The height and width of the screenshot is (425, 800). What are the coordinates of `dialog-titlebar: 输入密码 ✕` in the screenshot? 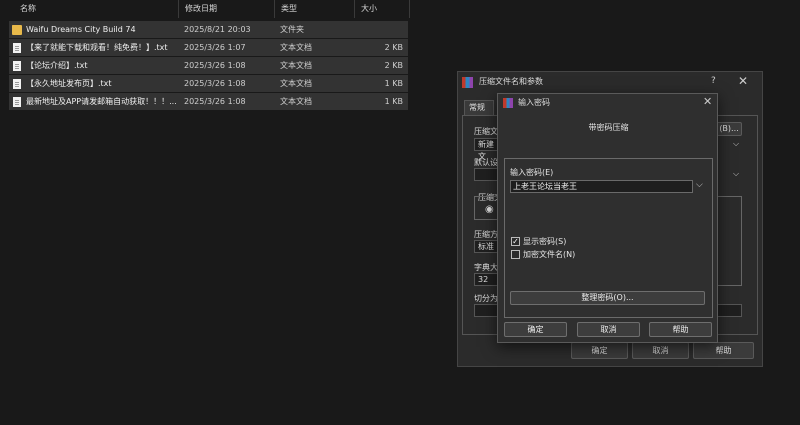 It's located at (607, 103).